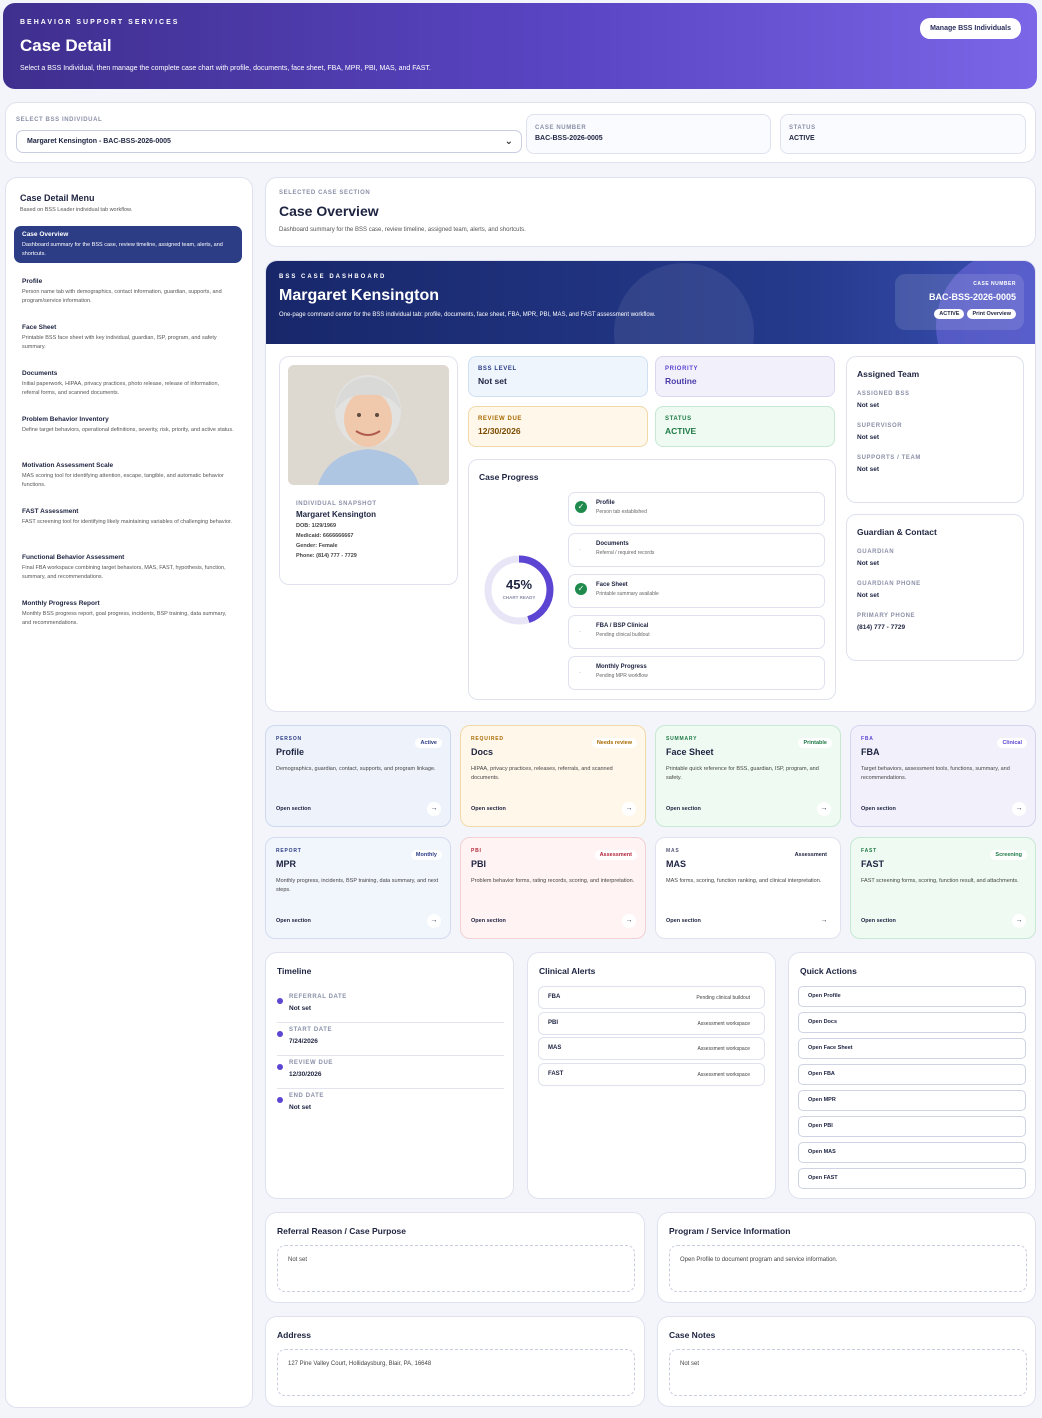 This screenshot has height=1418, width=1042. I want to click on alert-item: FBA Pending clinical buildout, so click(651, 997).